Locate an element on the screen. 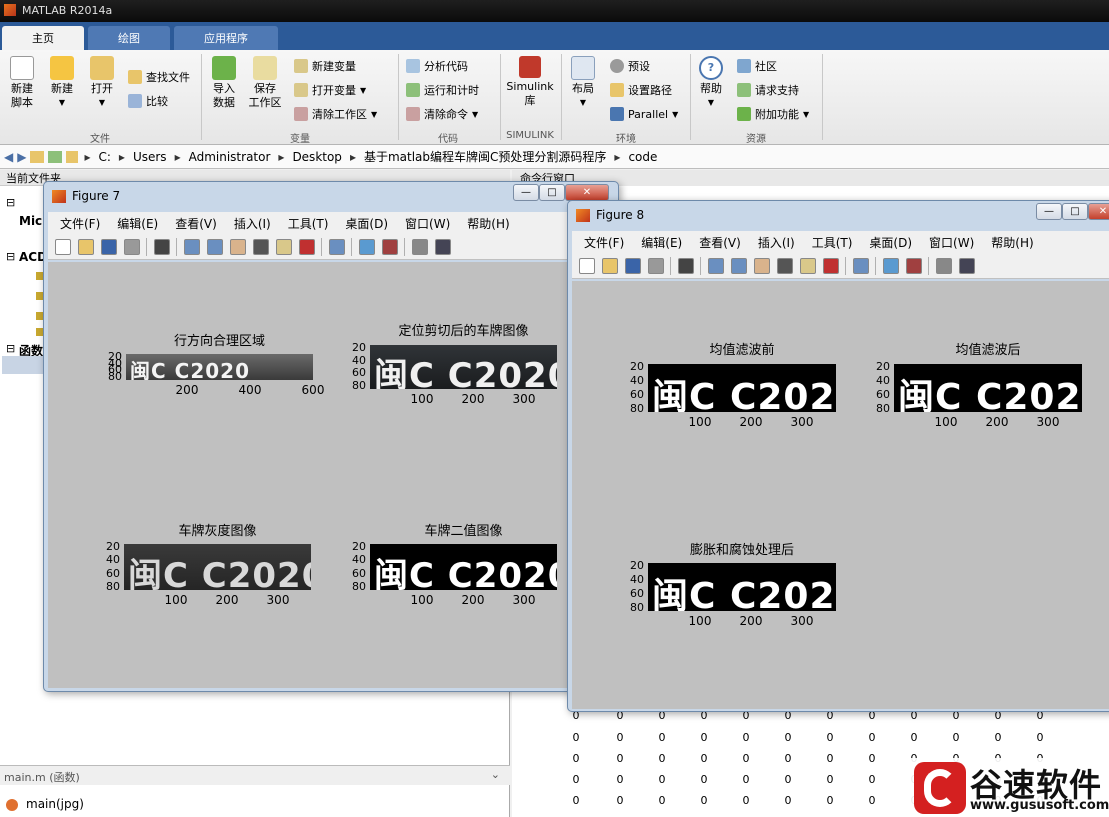  back-arrow-icon: ◀ is located at coordinates (8, 157).